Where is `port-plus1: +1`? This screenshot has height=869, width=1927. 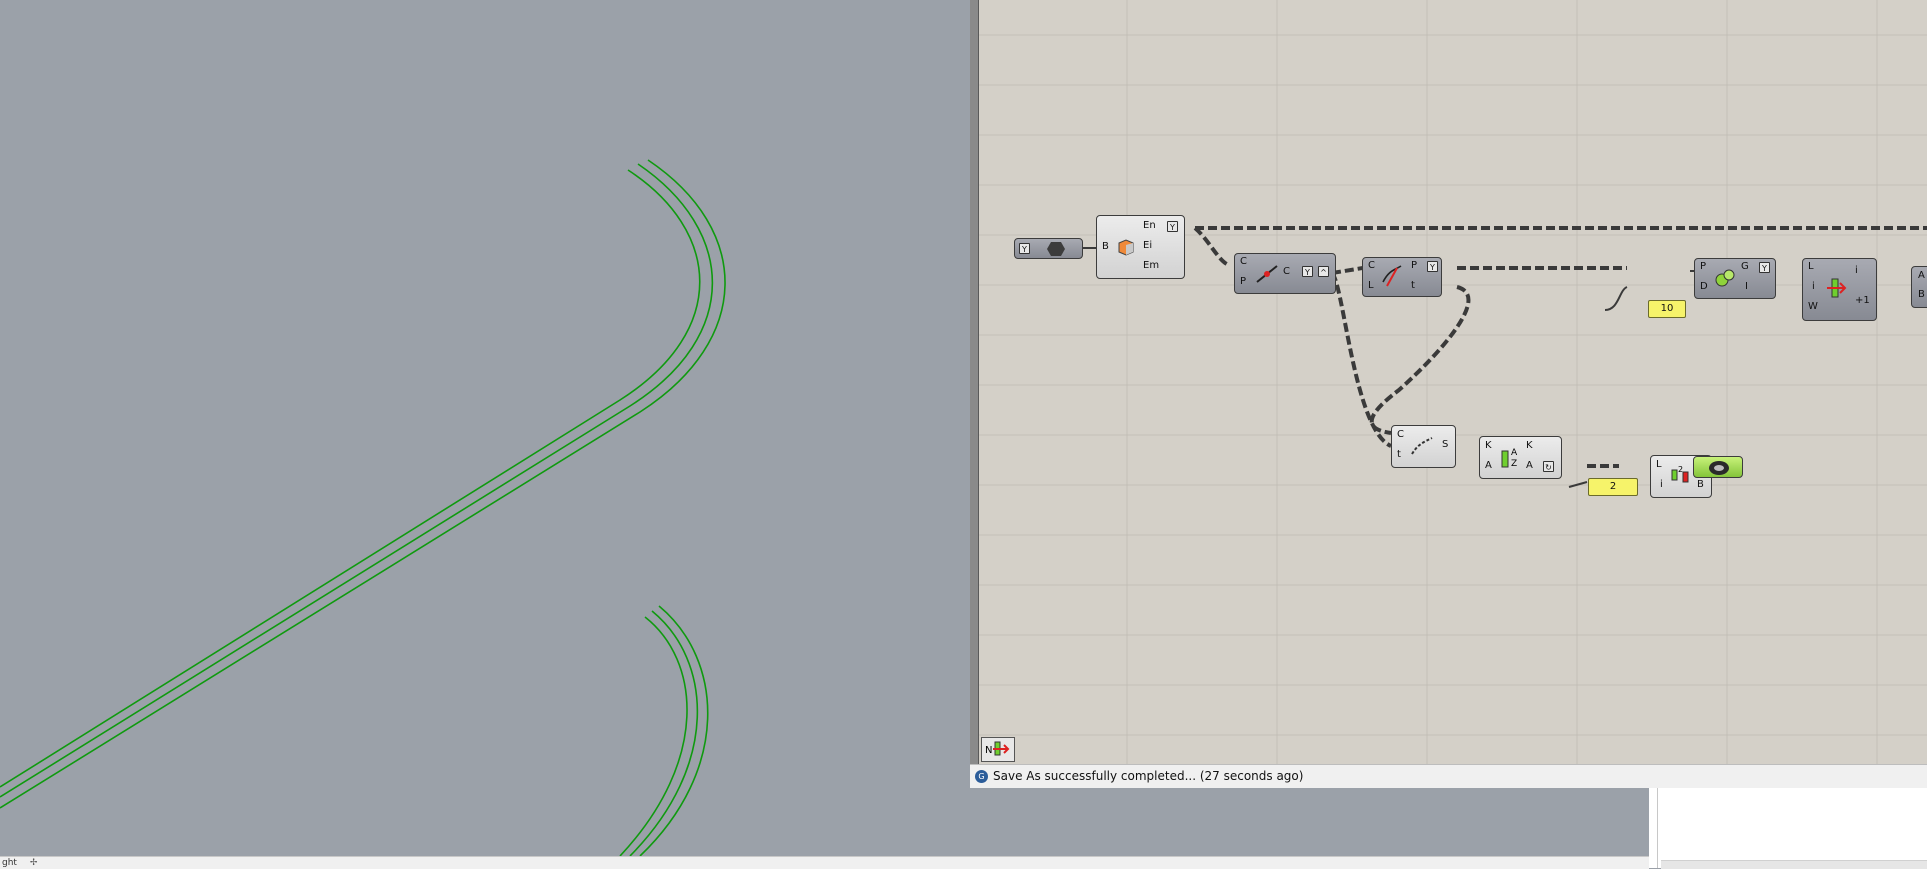 port-plus1: +1 is located at coordinates (1862, 300).